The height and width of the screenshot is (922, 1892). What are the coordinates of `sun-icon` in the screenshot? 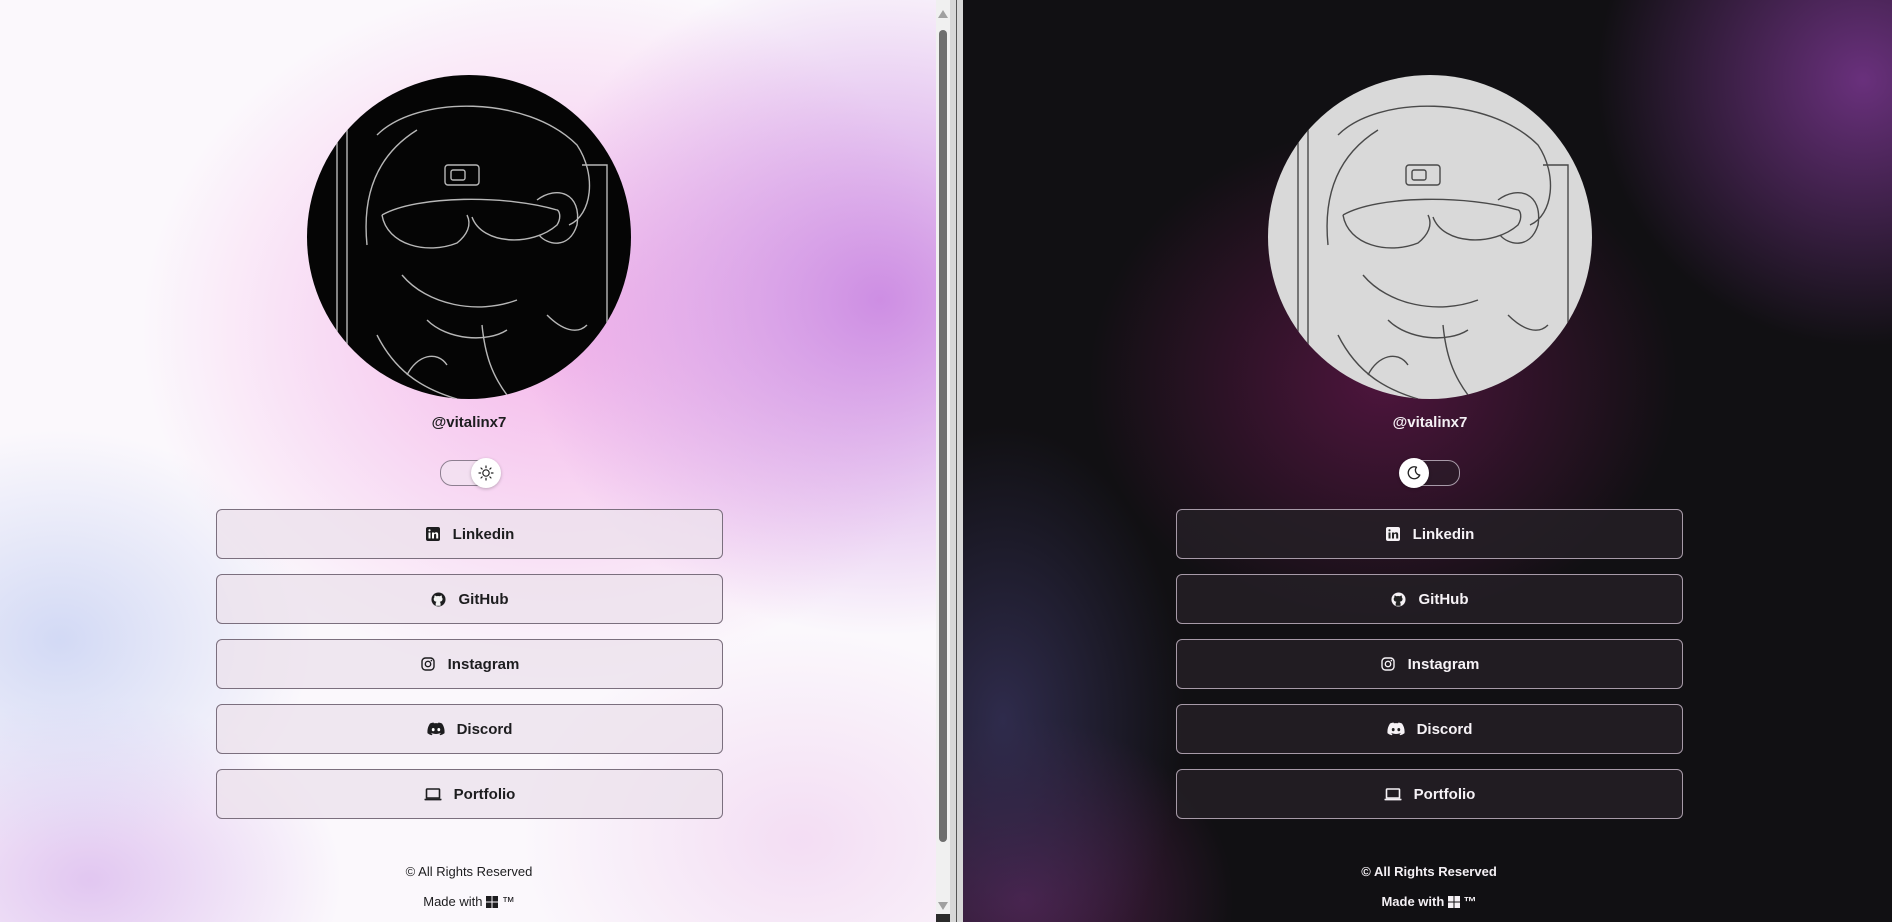 It's located at (486, 473).